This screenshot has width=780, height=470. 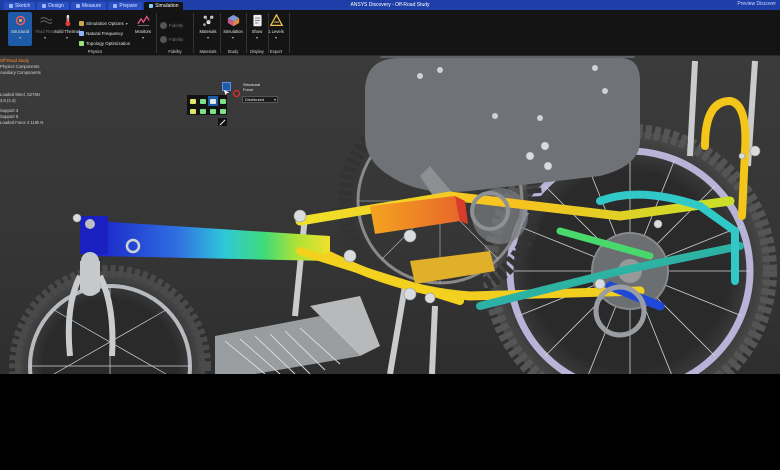 What do you see at coordinates (45, 31) in the screenshot?
I see `fluid-flow-label: Fluid Flow` at bounding box center [45, 31].